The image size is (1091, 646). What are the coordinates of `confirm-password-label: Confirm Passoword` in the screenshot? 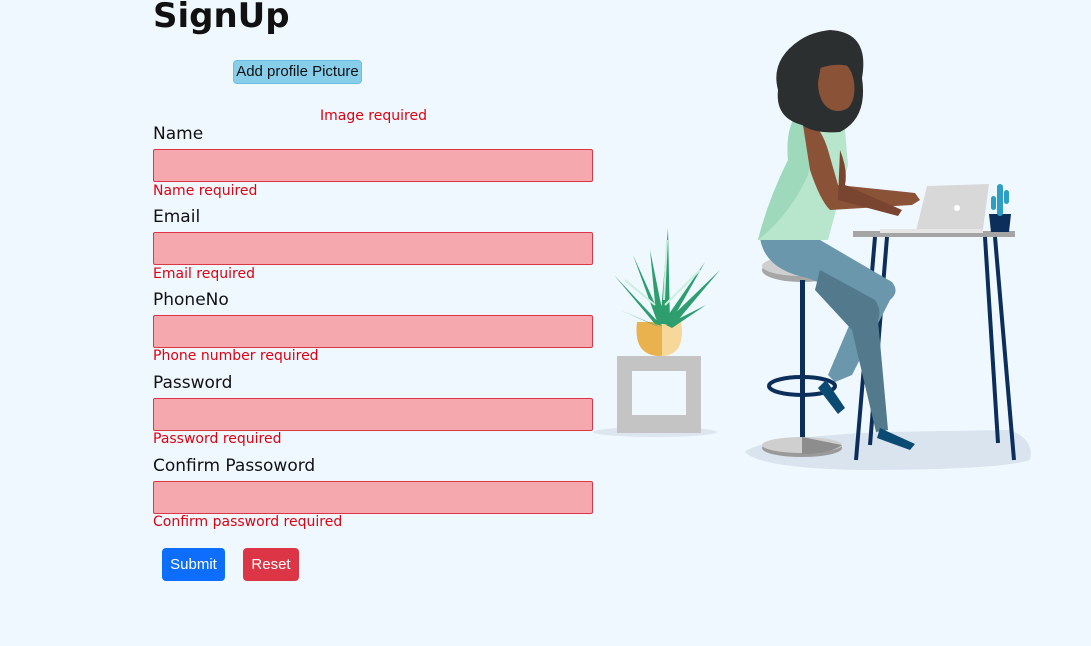 It's located at (234, 466).